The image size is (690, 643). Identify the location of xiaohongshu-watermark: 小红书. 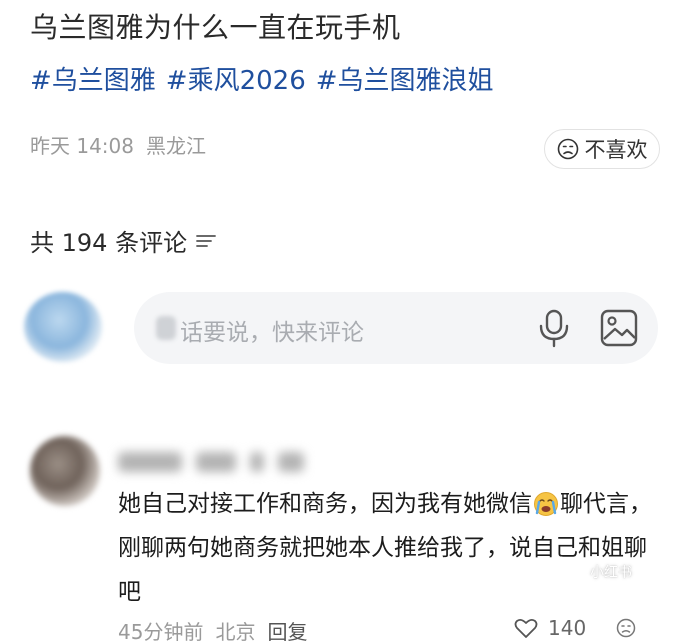
(611, 573).